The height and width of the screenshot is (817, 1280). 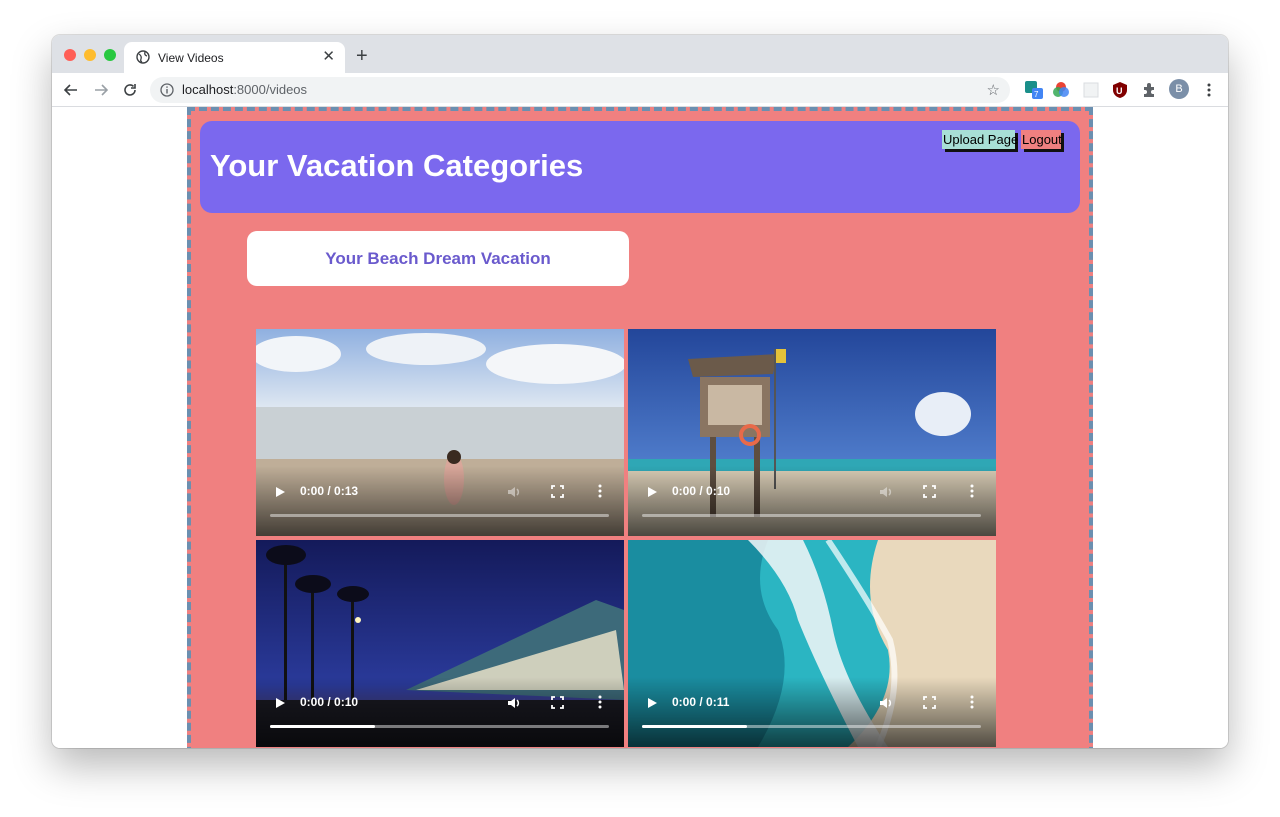 I want to click on tab-strip: View Videos ✕ +, so click(x=640, y=54).